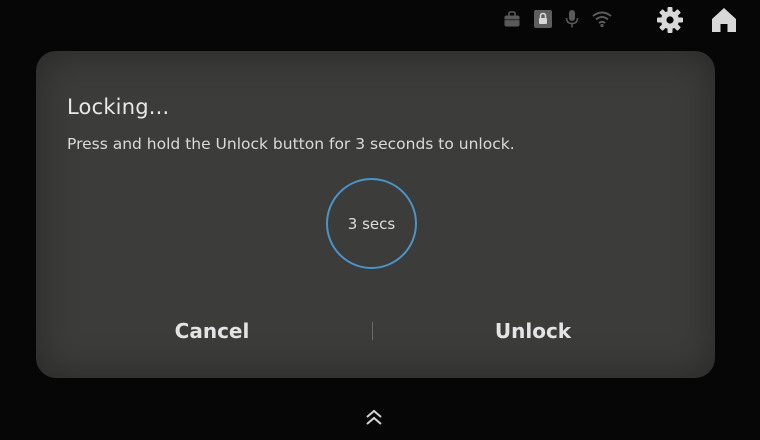 The width and height of the screenshot is (760, 440). I want to click on countdown-label: 3 secs, so click(371, 223).